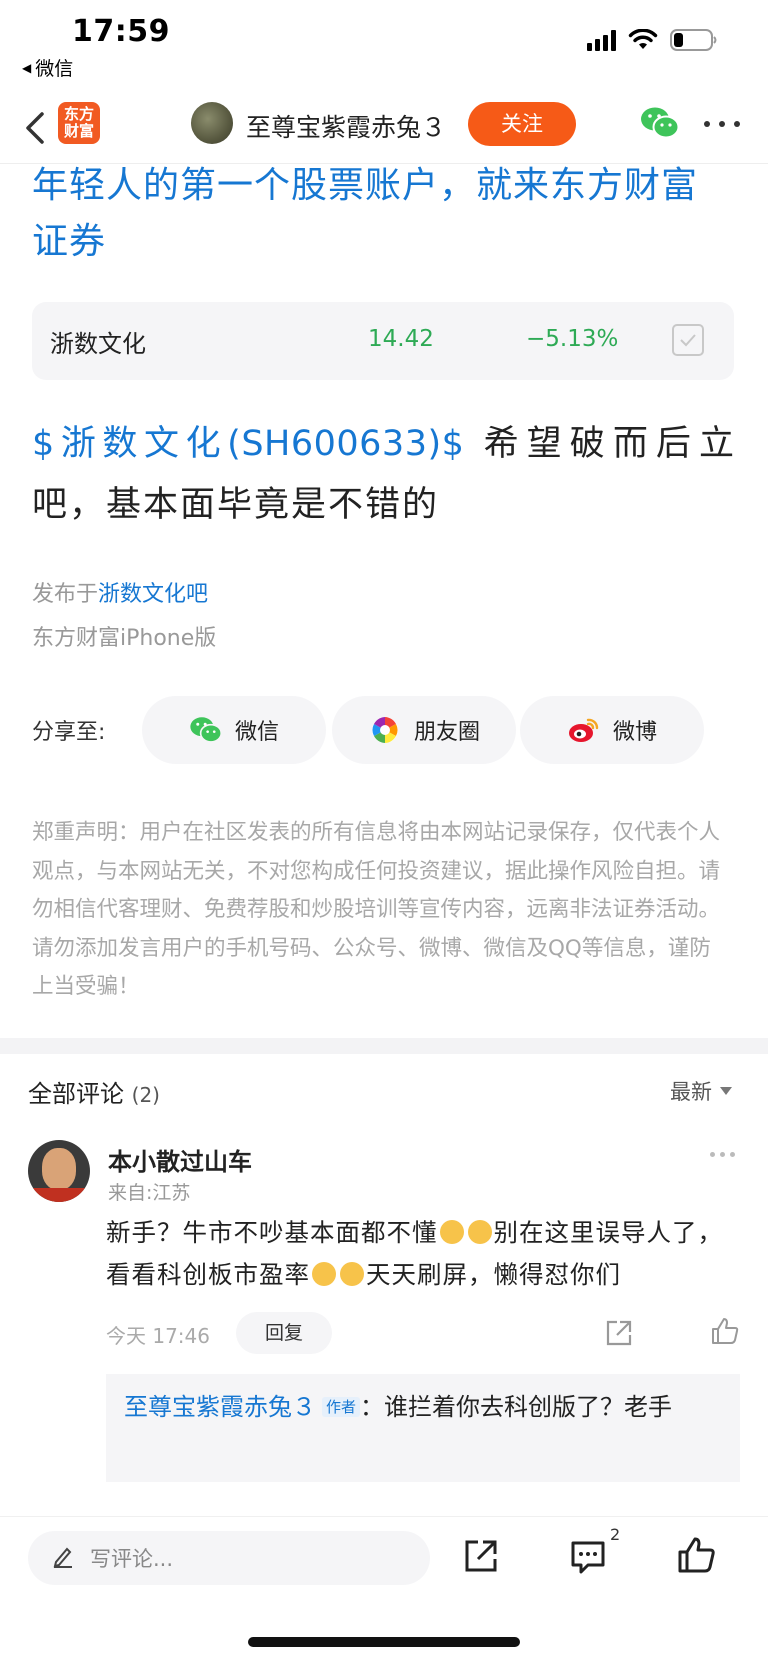 The image size is (768, 1662). Describe the element at coordinates (158, 1336) in the screenshot. I see `comment-time: 今天 17:46` at that location.